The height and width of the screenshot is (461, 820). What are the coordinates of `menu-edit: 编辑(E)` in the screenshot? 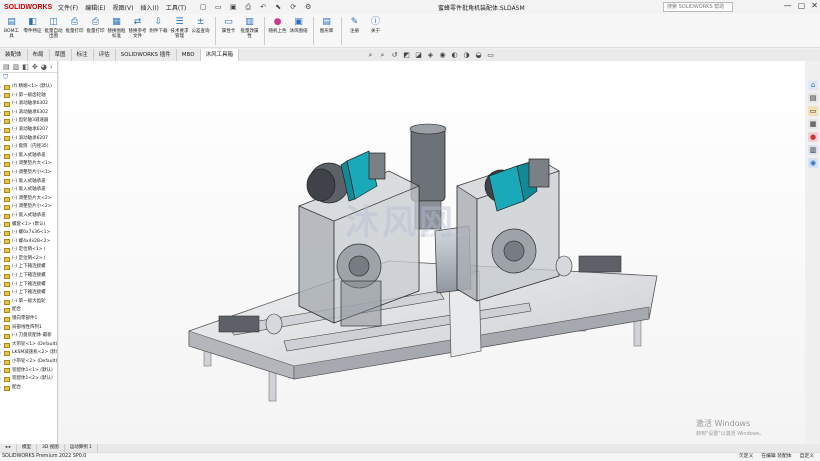 It's located at (95, 7).